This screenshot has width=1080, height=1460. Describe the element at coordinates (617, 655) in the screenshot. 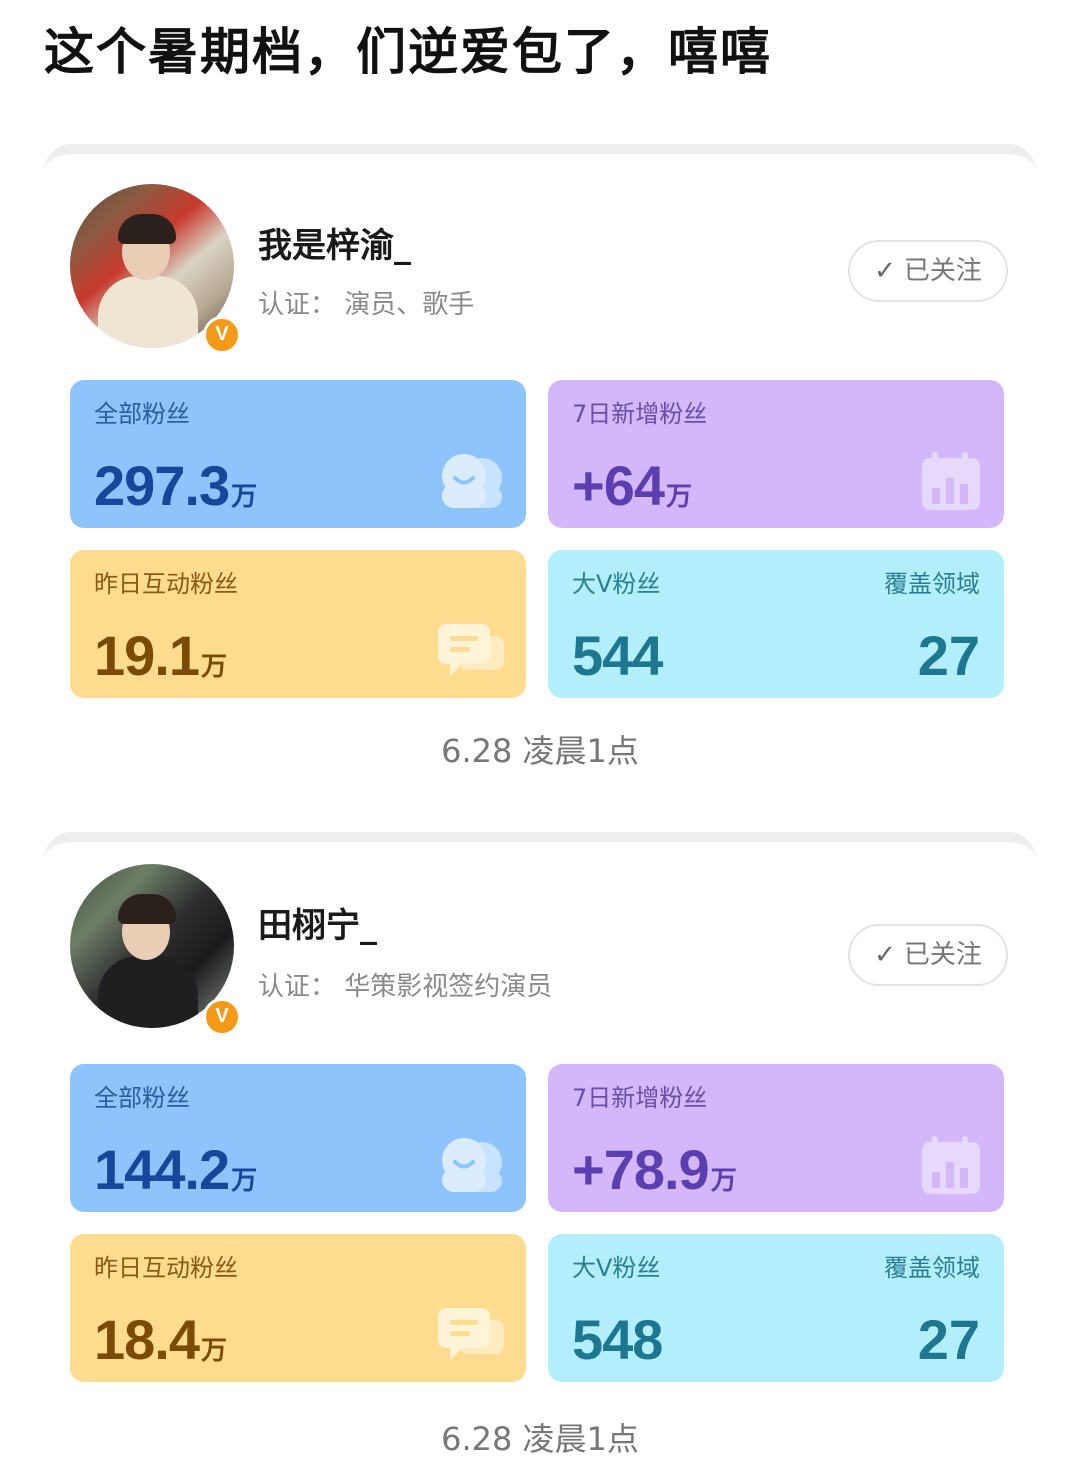

I see `bigv-fans-value: 544` at that location.